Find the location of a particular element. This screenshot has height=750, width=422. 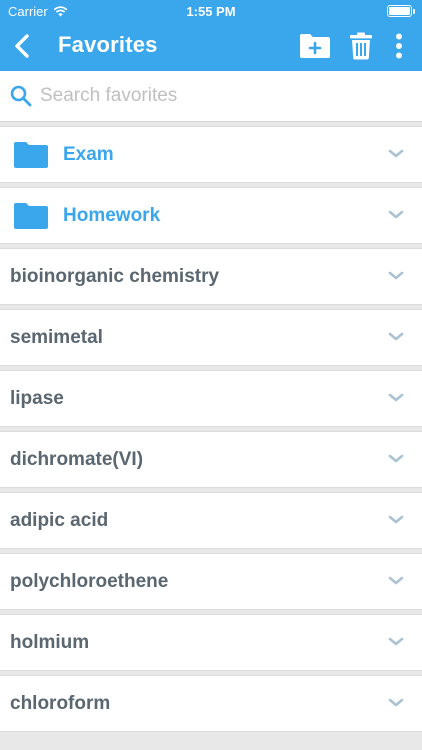

search-icon is located at coordinates (21, 96).